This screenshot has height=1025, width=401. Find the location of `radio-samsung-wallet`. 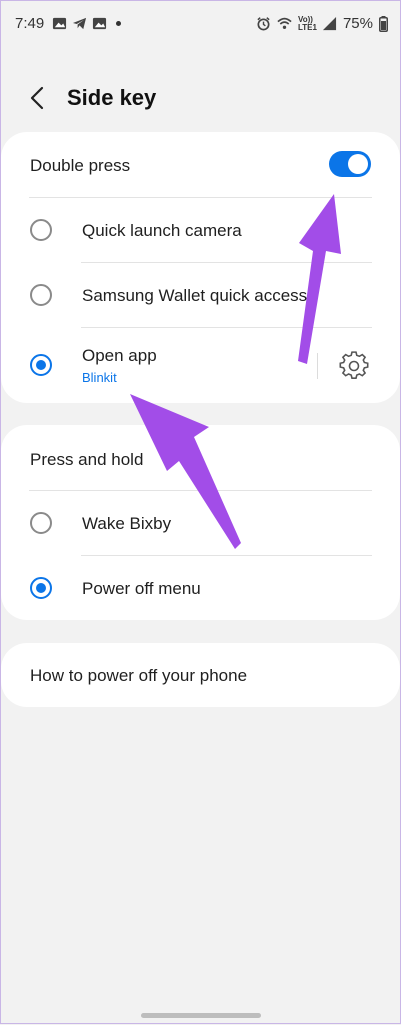

radio-samsung-wallet is located at coordinates (41, 295).